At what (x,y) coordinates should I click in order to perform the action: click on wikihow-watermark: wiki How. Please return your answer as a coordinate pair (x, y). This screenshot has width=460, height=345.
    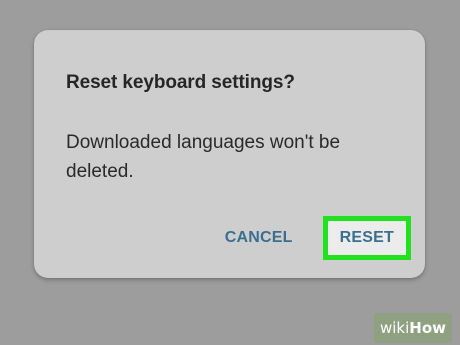
    Looking at the image, I should click on (412, 328).